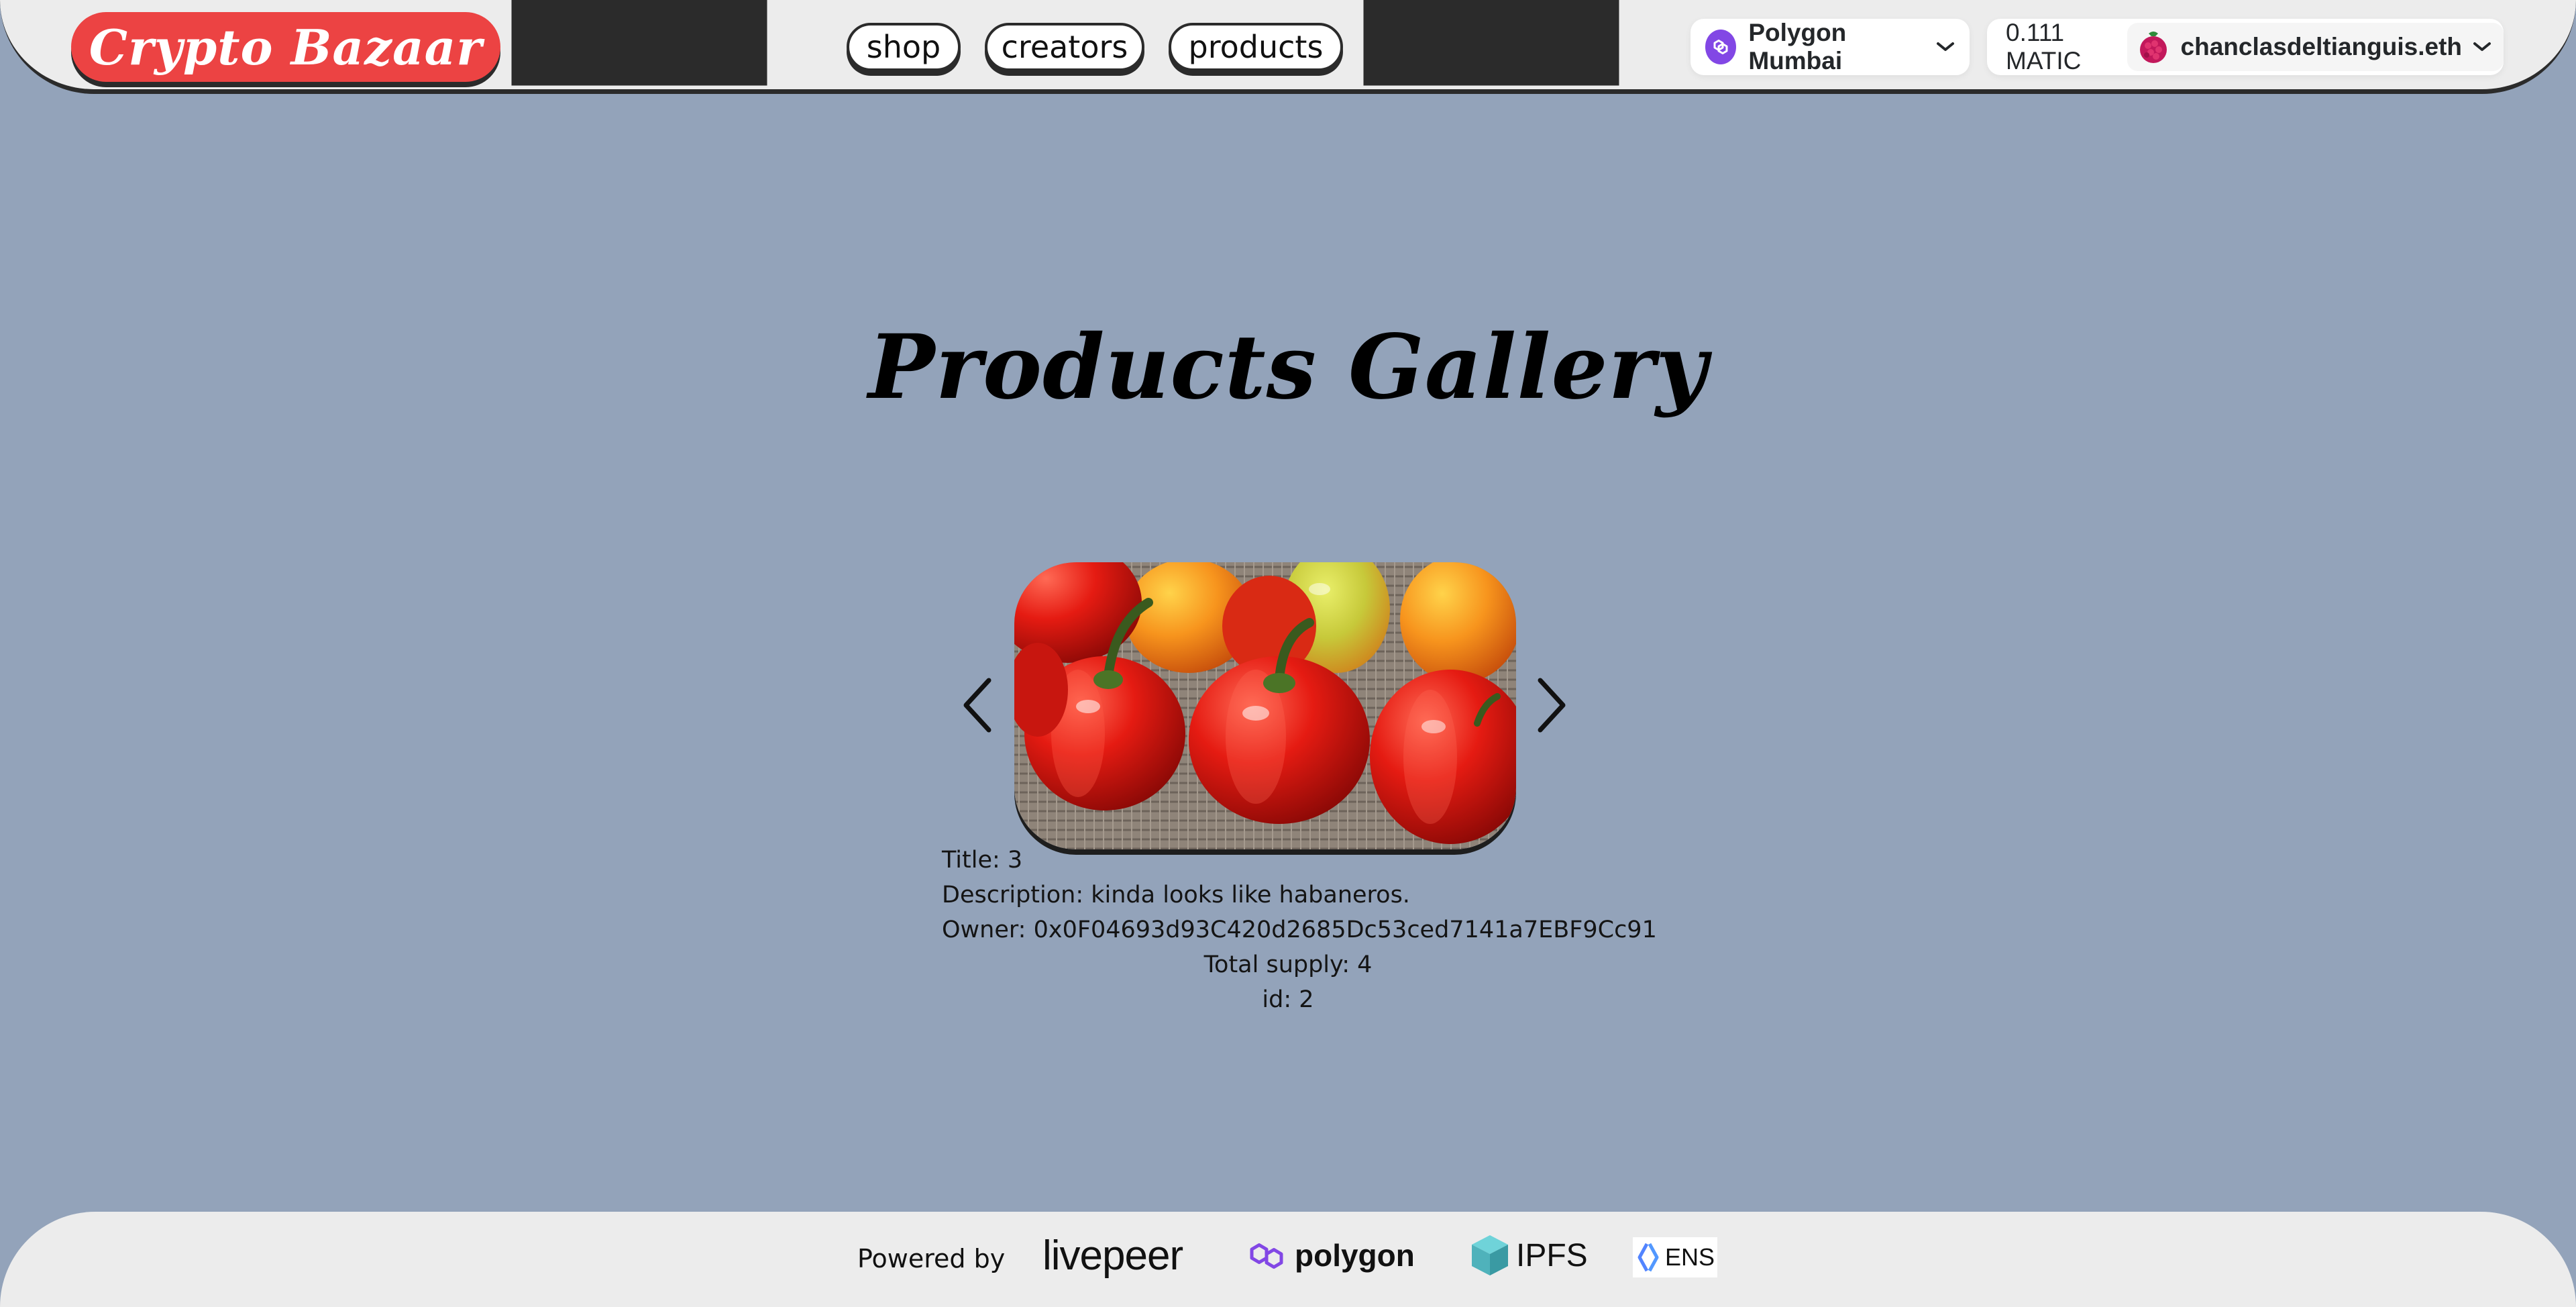 Image resolution: width=2576 pixels, height=1307 pixels. What do you see at coordinates (2321, 46) in the screenshot?
I see `account-name: chanclasdeltianguis.eth` at bounding box center [2321, 46].